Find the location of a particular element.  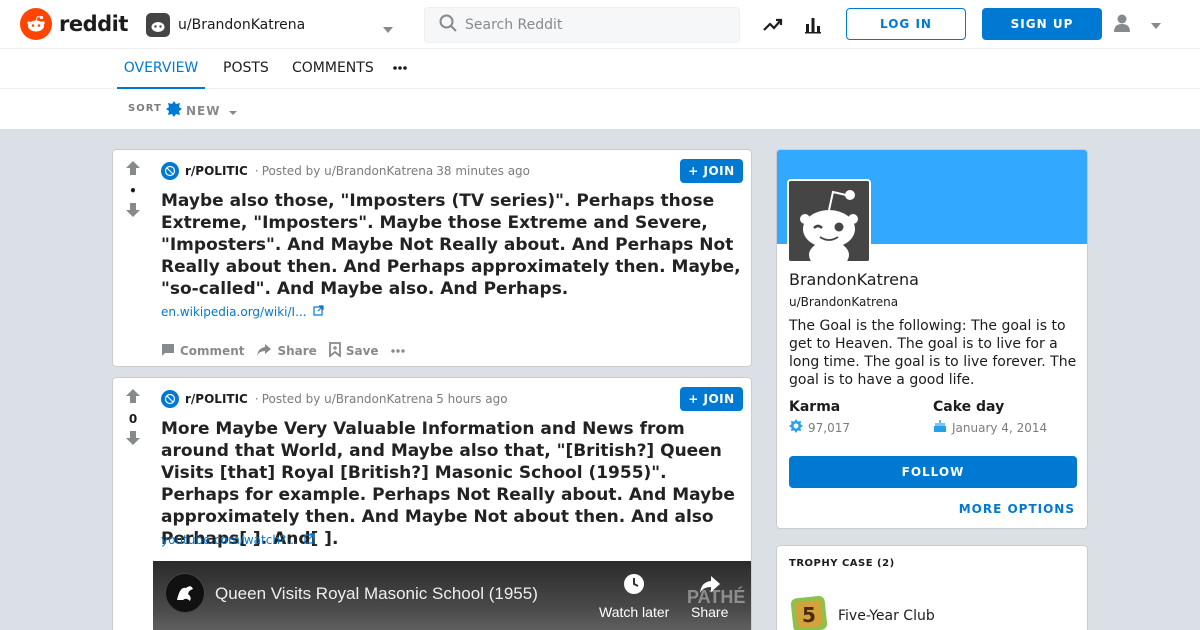

more-tabs-icon is located at coordinates (400, 69).